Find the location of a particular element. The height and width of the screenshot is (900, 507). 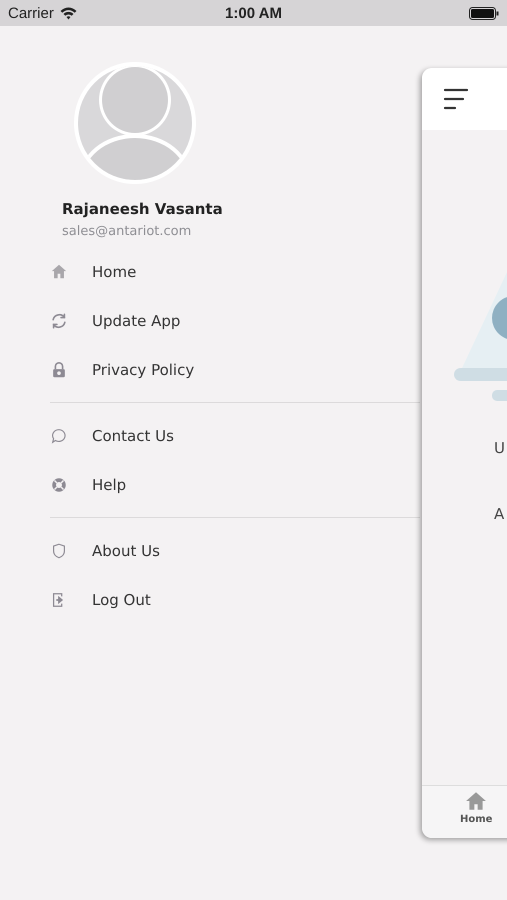

menu-label: Help is located at coordinates (109, 485).